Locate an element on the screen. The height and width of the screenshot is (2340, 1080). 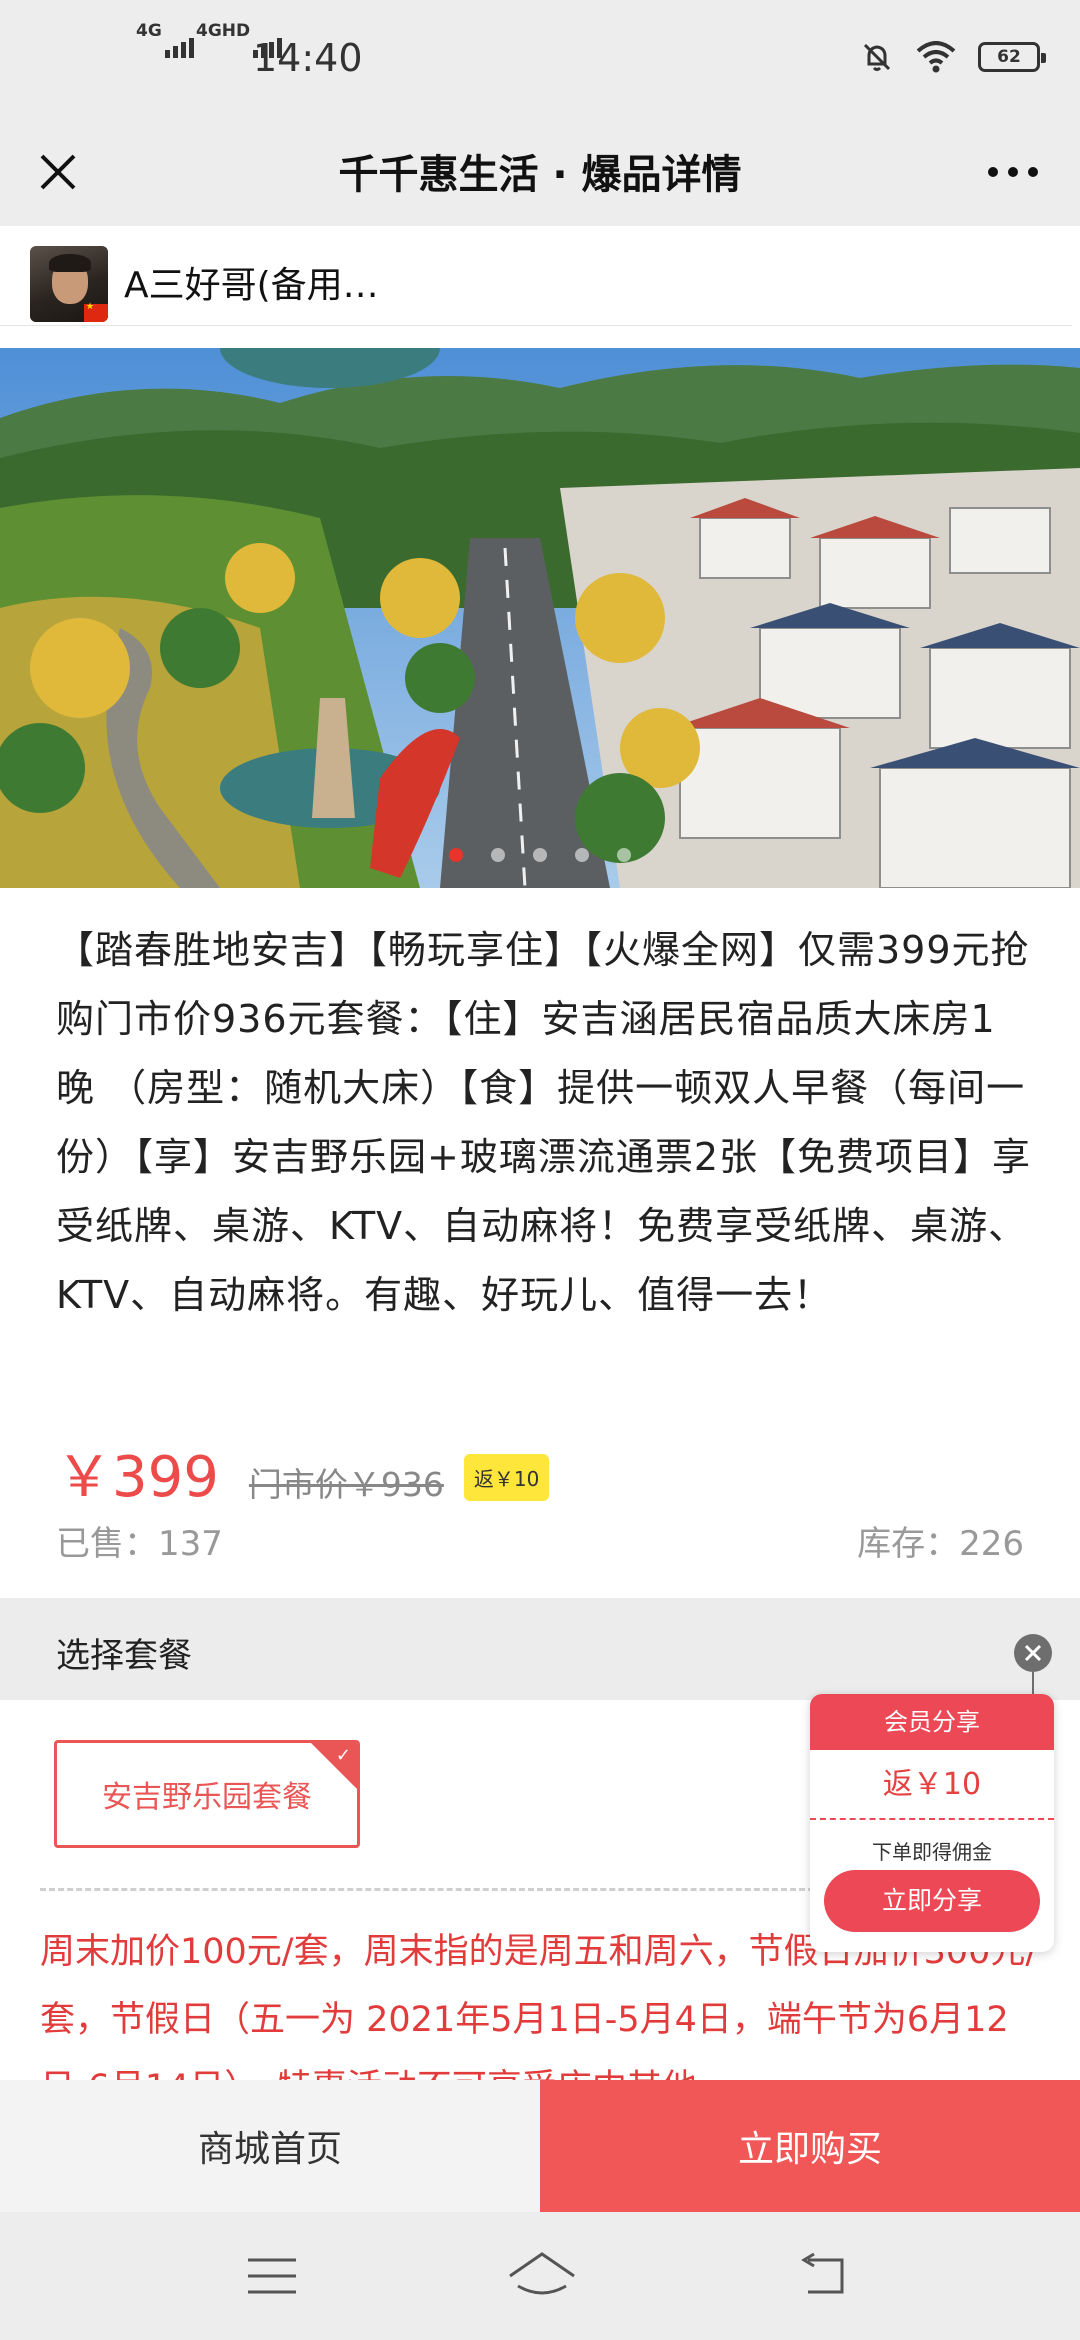
sold-count: 已售：137 is located at coordinates (139, 1544).